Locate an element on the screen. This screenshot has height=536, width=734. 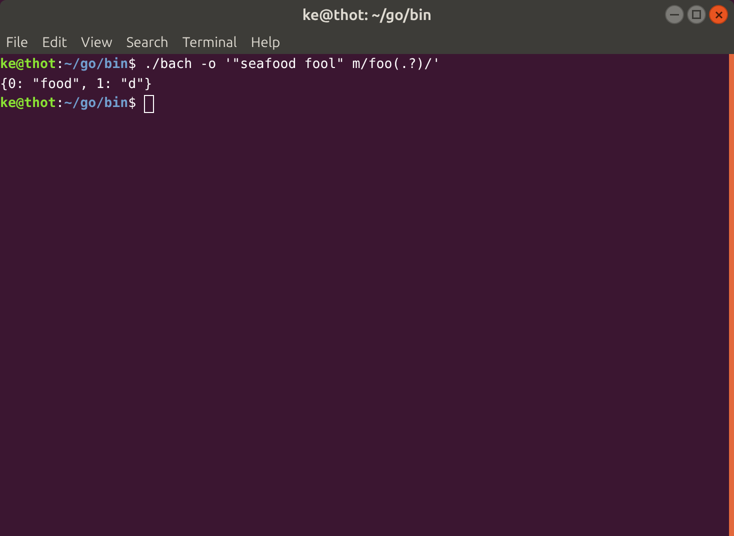
menu-item: Edit is located at coordinates (54, 42).